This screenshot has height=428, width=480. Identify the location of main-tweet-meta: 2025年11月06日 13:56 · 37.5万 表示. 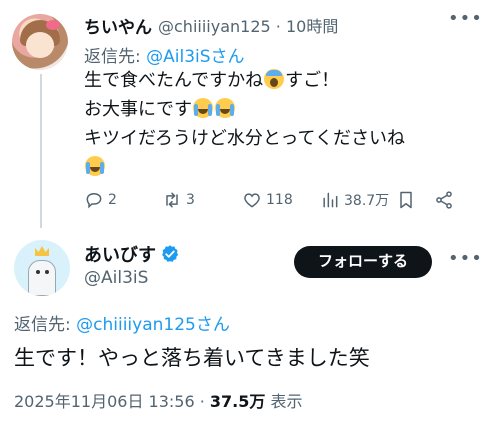
(158, 401).